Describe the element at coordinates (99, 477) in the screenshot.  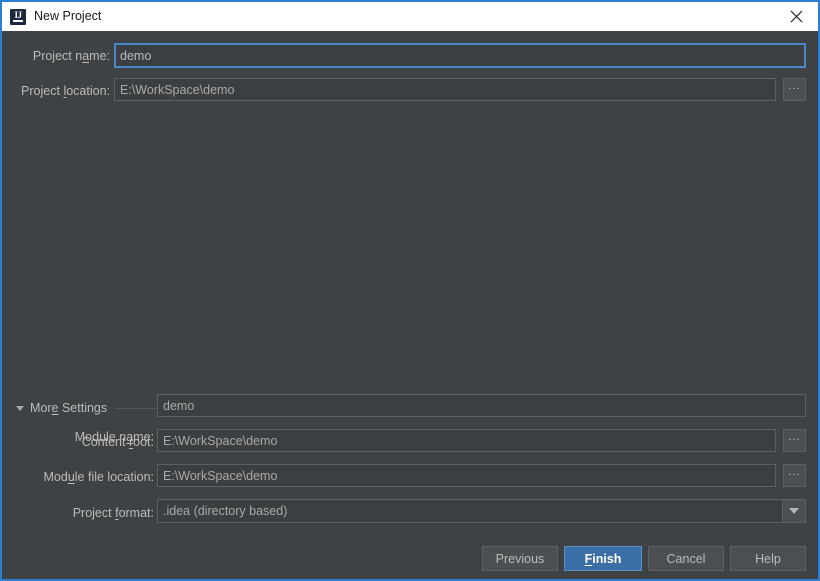
I see `module-file-location-label: Module file location:` at that location.